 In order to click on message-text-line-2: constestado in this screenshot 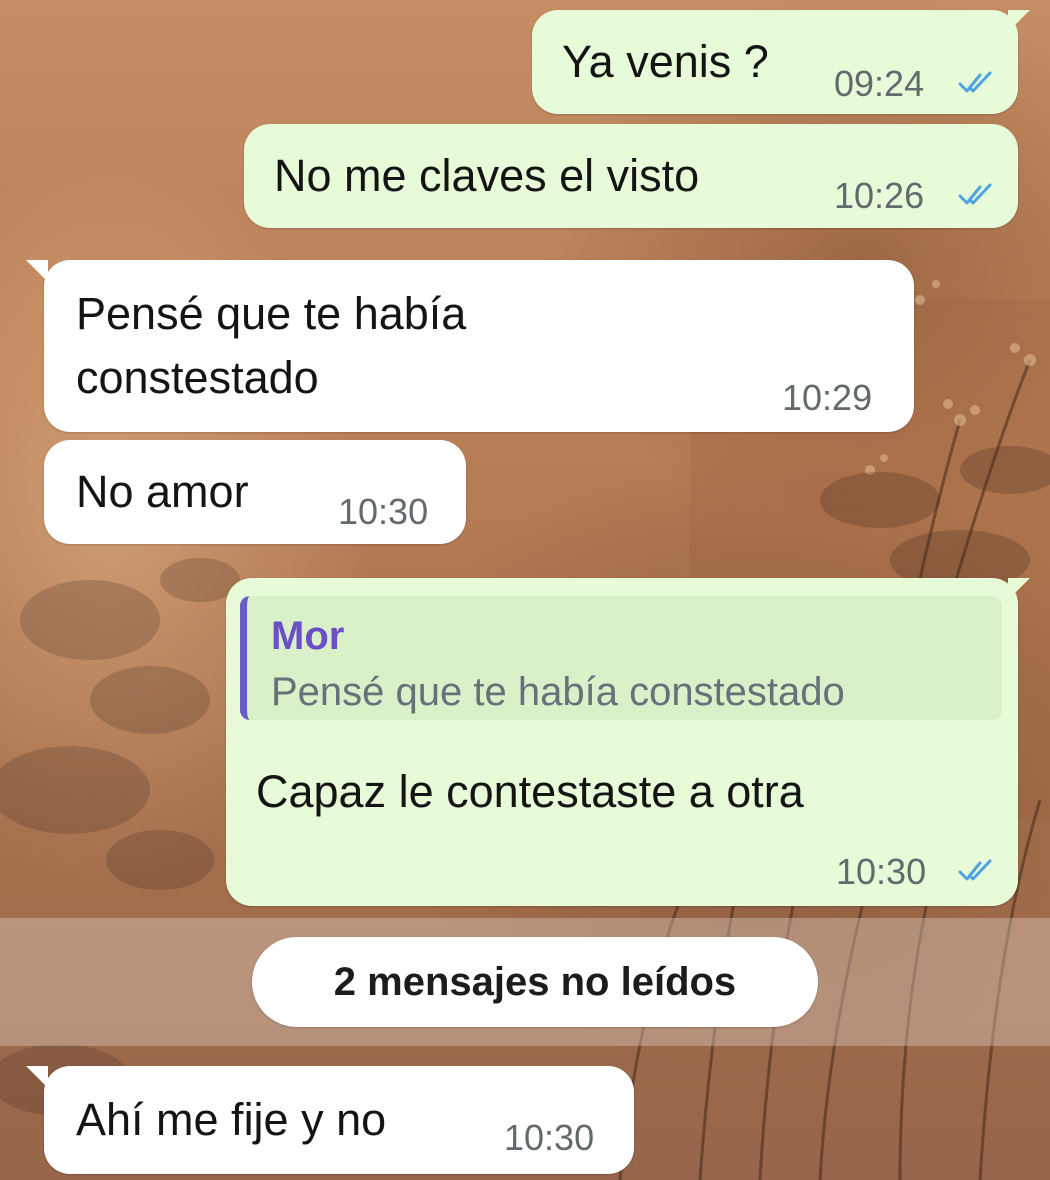, I will do `click(197, 377)`.